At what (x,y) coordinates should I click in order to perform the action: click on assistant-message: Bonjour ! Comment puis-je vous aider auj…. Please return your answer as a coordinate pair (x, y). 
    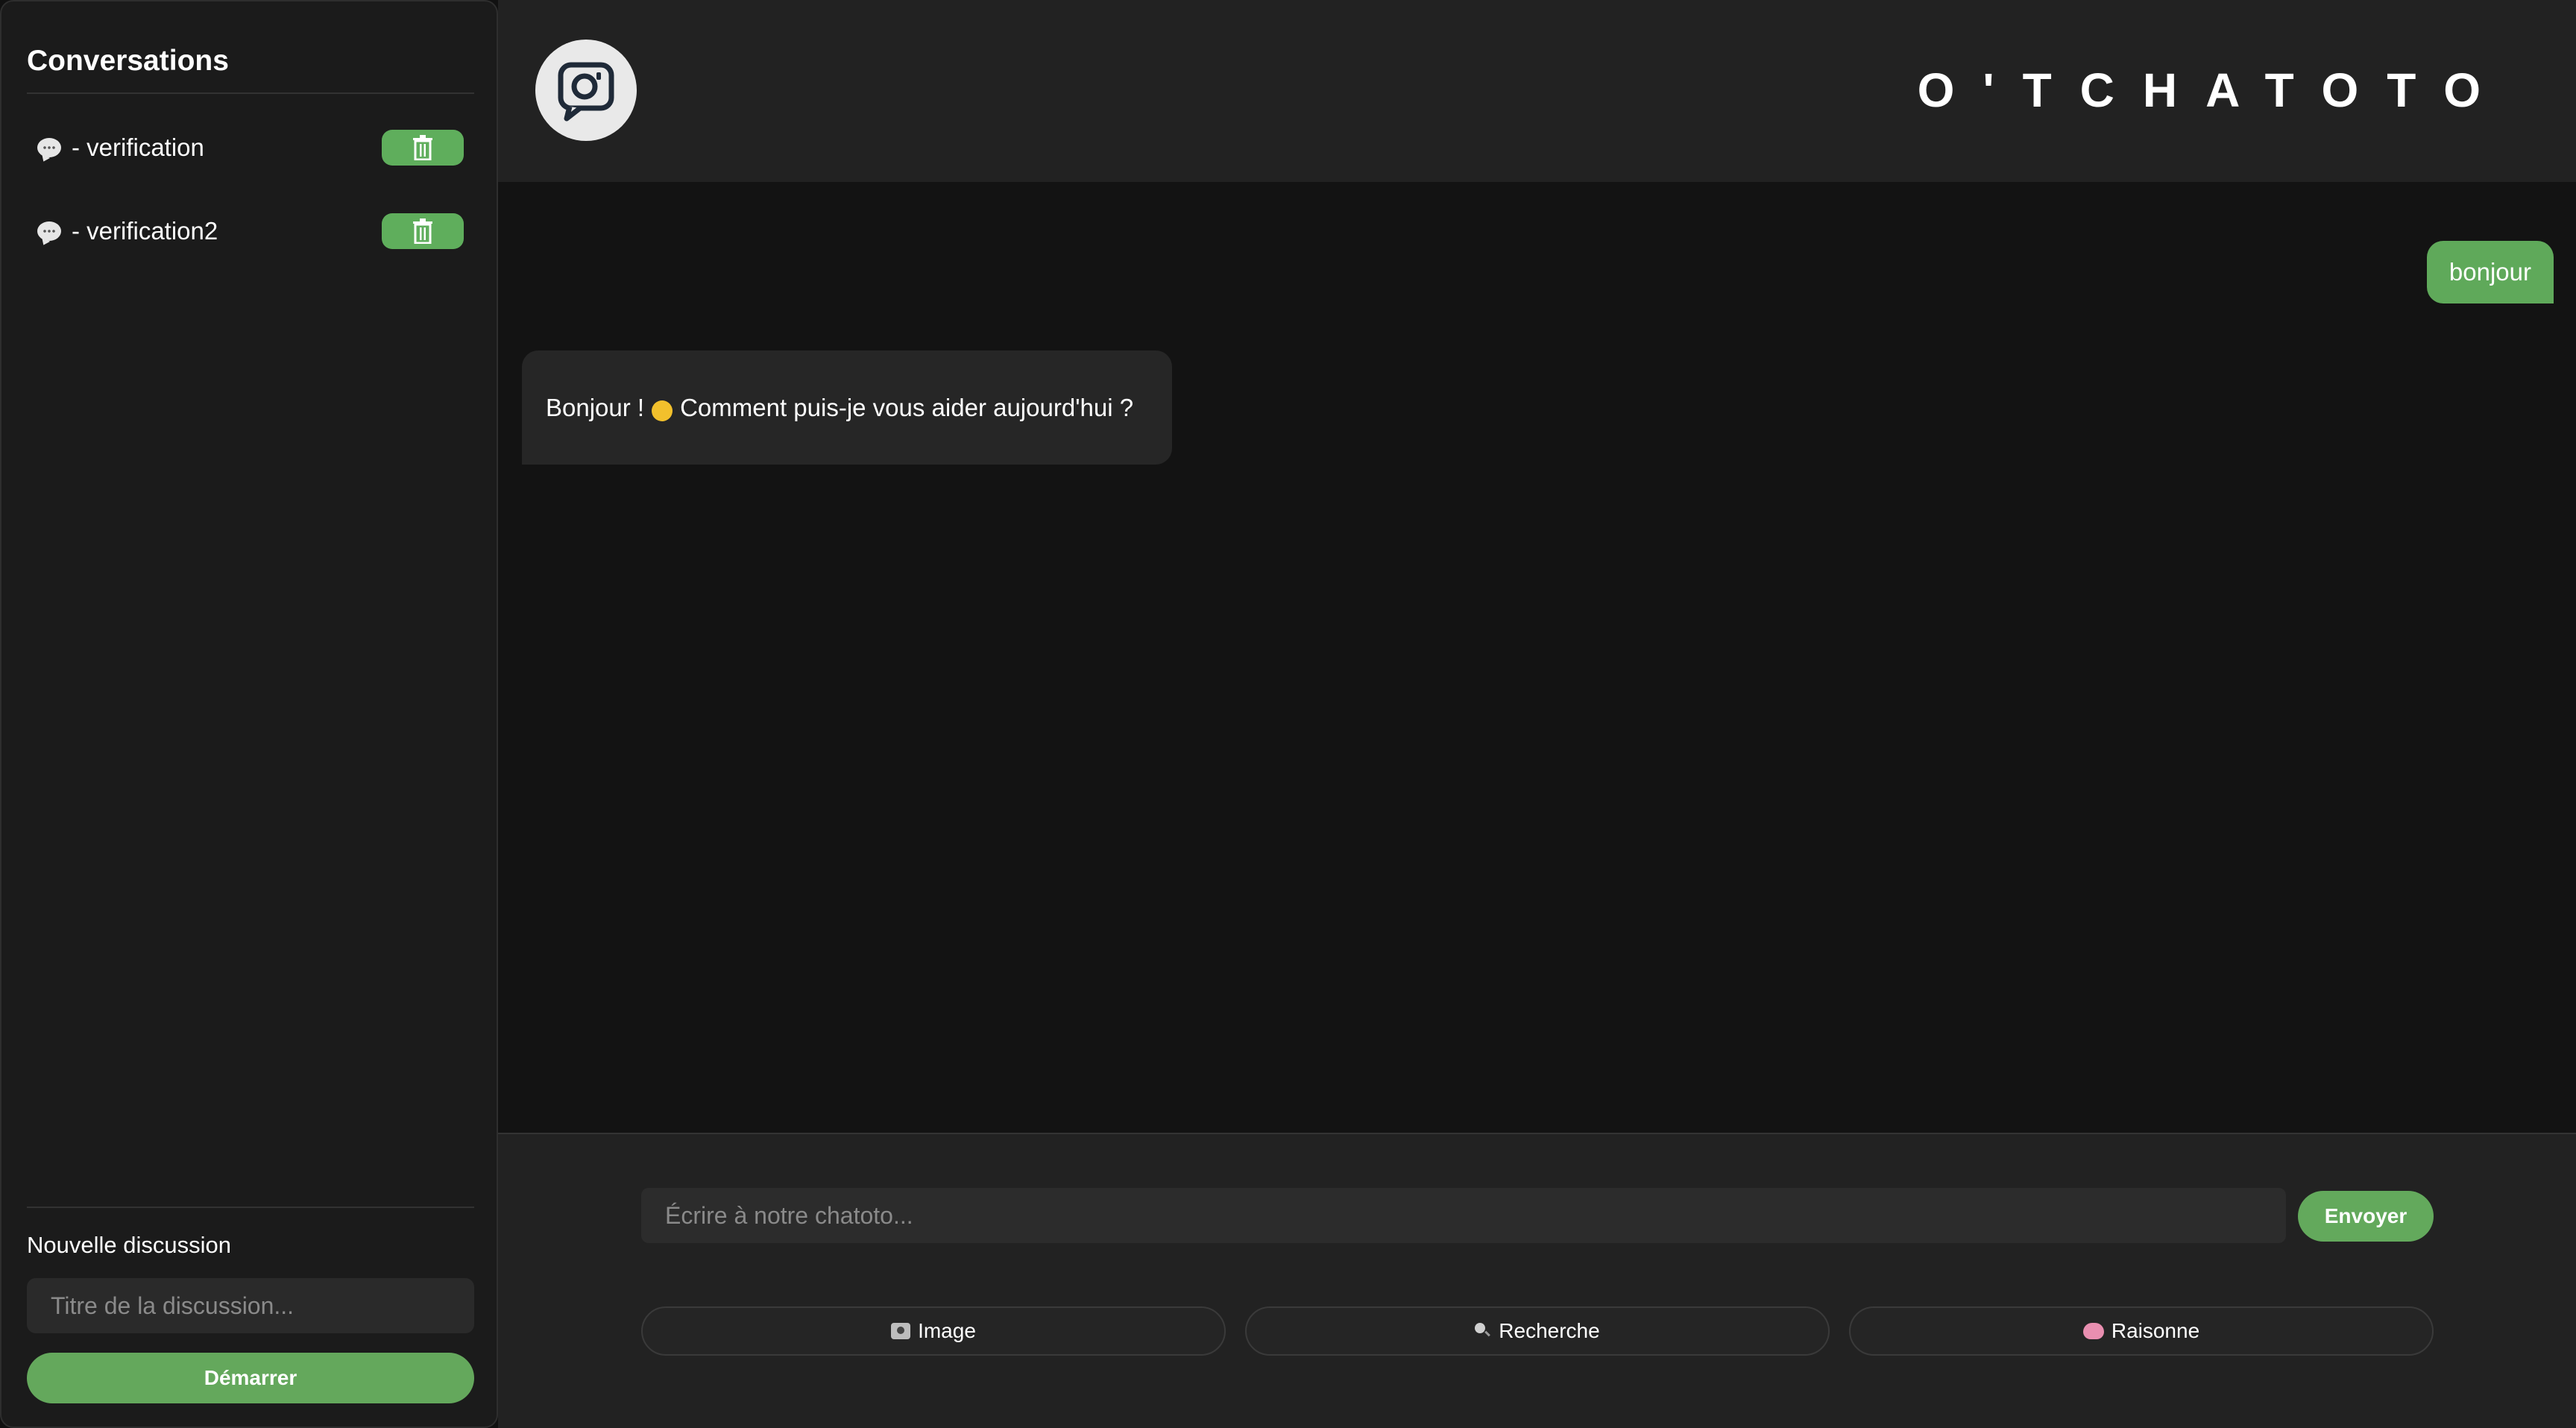
    Looking at the image, I should click on (847, 407).